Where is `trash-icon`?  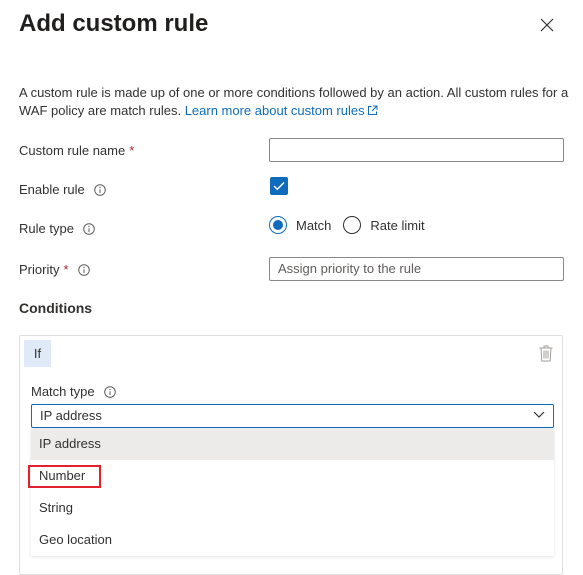 trash-icon is located at coordinates (546, 353).